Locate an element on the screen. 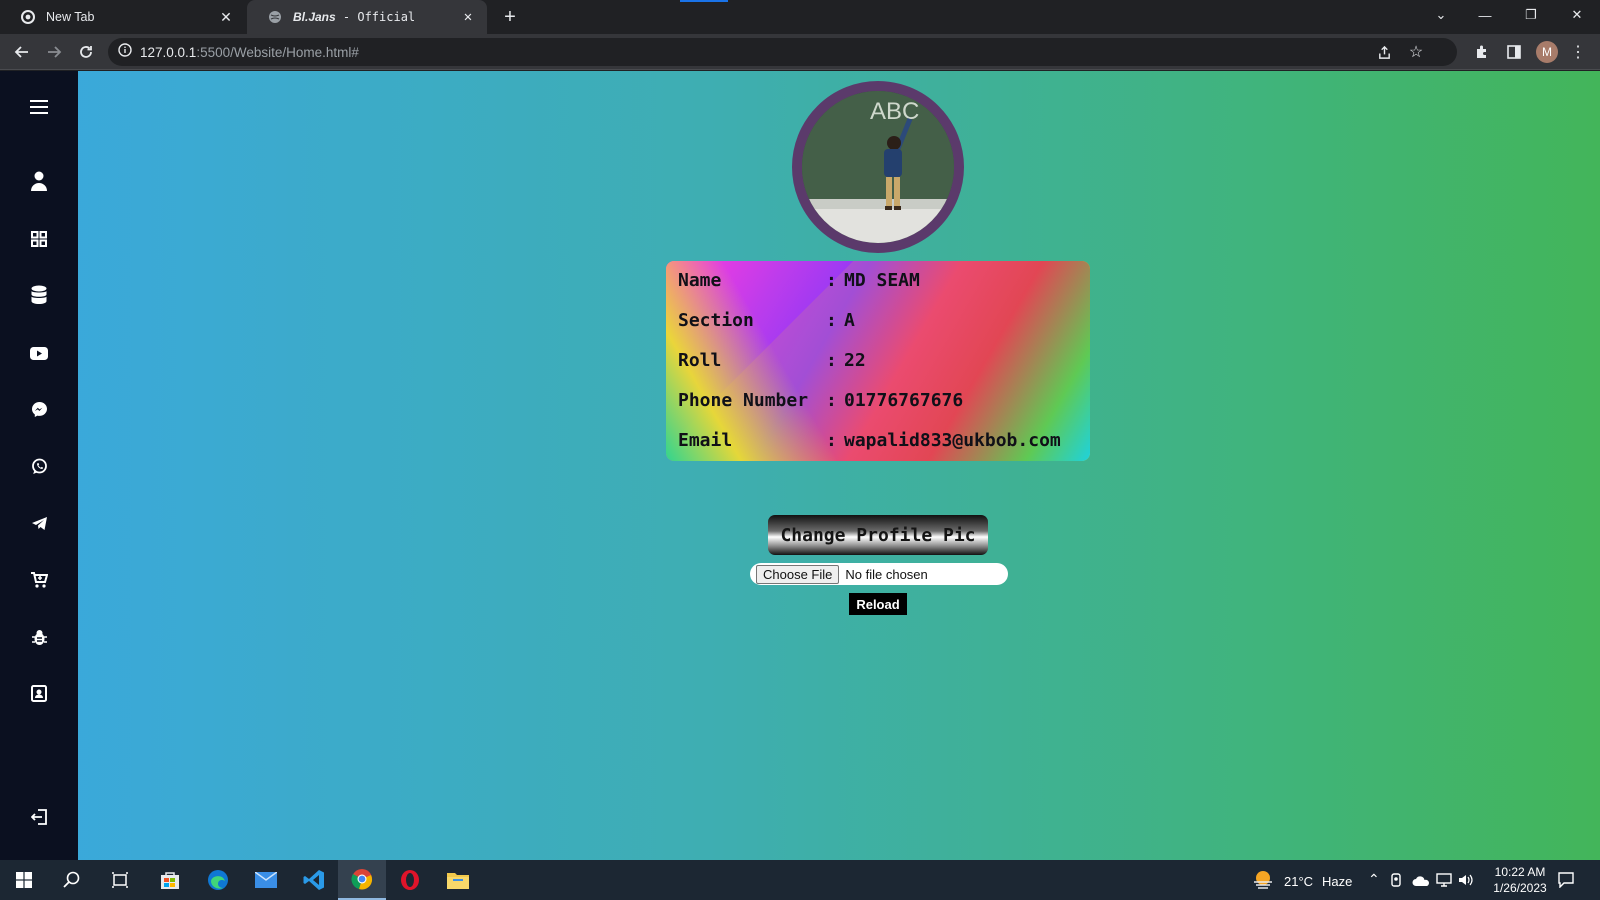  chrome-taskbar-icon is located at coordinates (362, 880).